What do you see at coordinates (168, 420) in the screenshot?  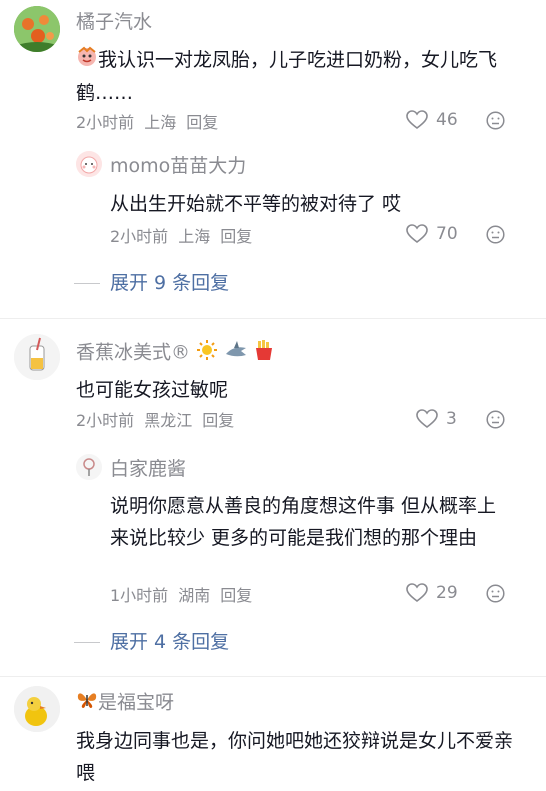 I see `comment-location: 黑龙江` at bounding box center [168, 420].